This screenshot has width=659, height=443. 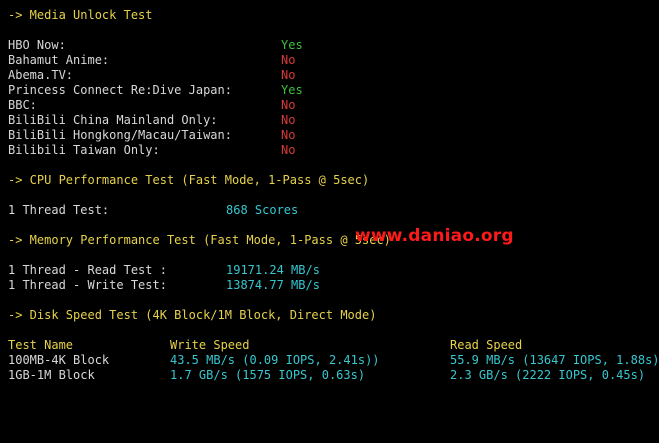 I want to click on memory-result-label: 1 Thread - Read Test :, so click(x=87, y=270).